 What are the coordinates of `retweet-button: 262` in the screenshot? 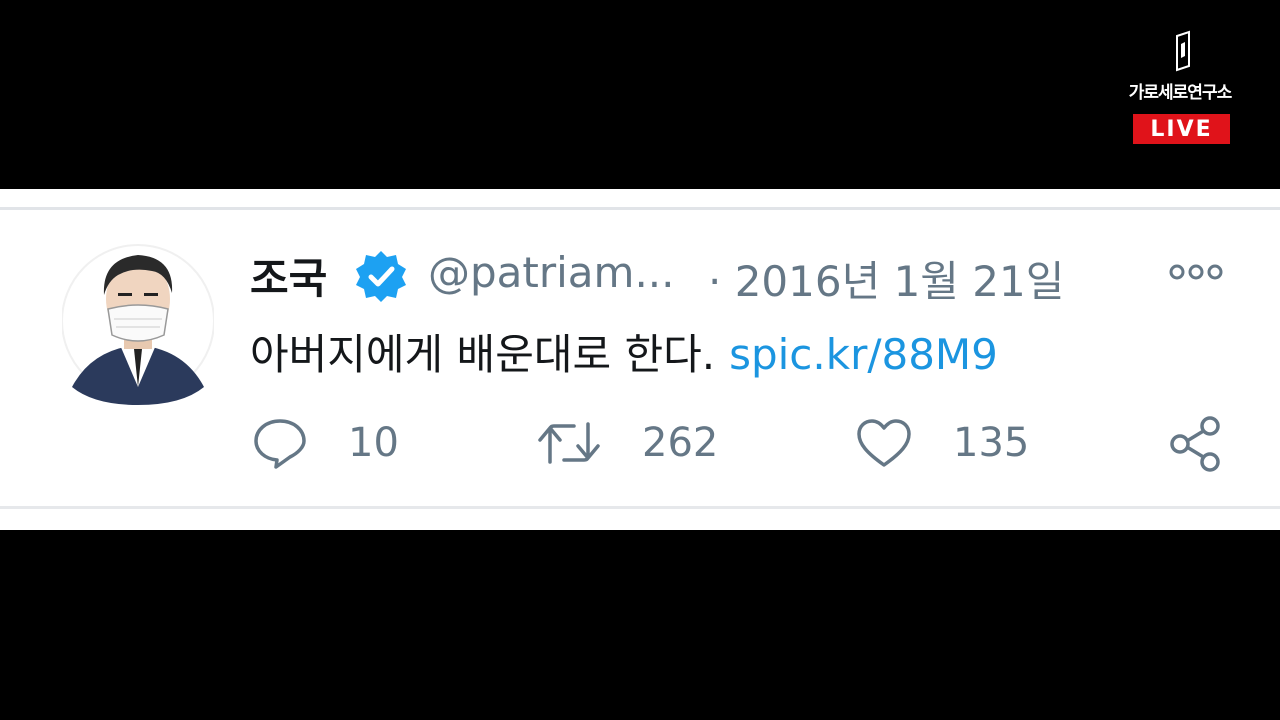 It's located at (627, 443).